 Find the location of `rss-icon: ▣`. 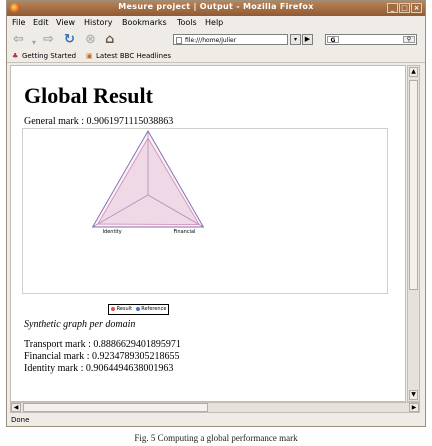

rss-icon: ▣ is located at coordinates (89, 56).